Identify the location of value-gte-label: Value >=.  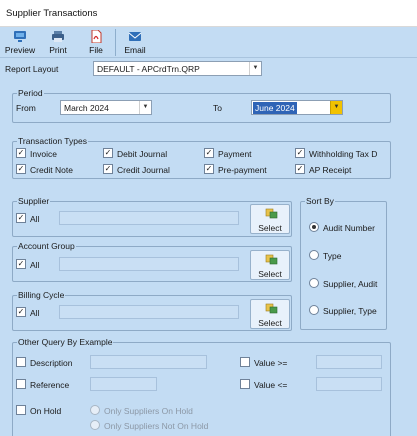
(271, 363).